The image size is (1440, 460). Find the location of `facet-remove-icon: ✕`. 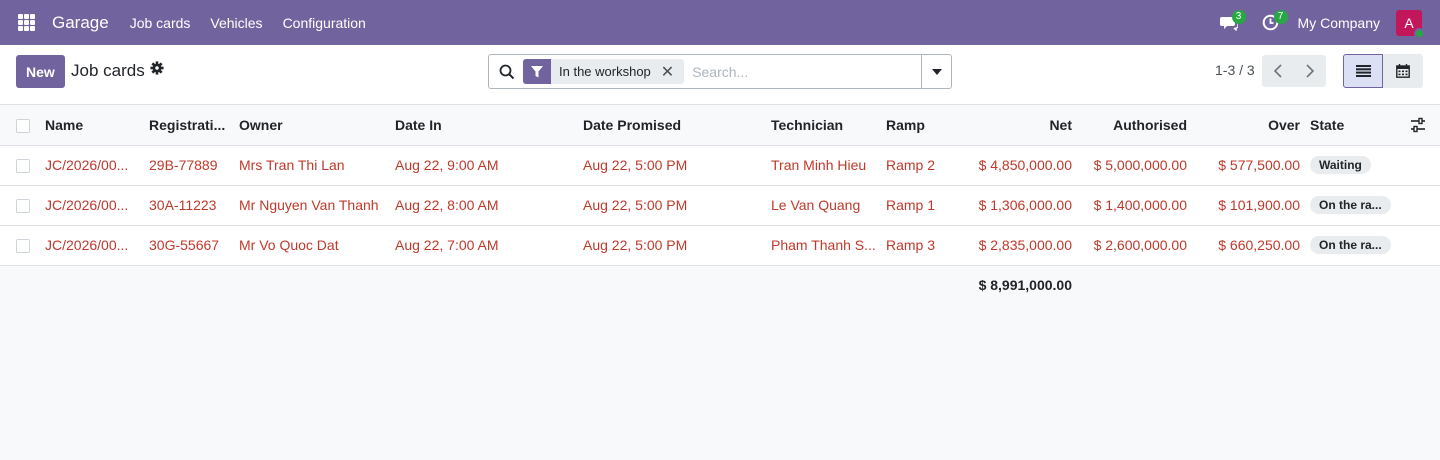

facet-remove-icon: ✕ is located at coordinates (672, 72).